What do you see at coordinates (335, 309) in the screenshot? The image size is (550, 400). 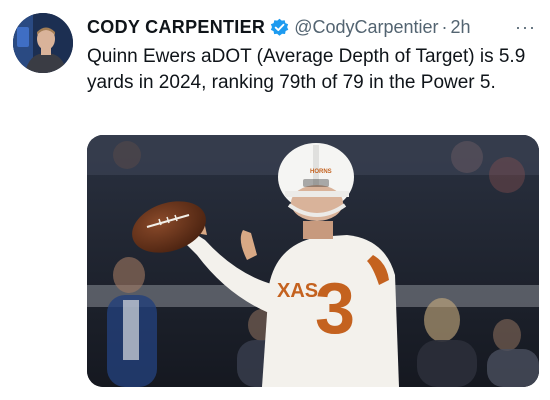 I see `jersey-number: 3` at bounding box center [335, 309].